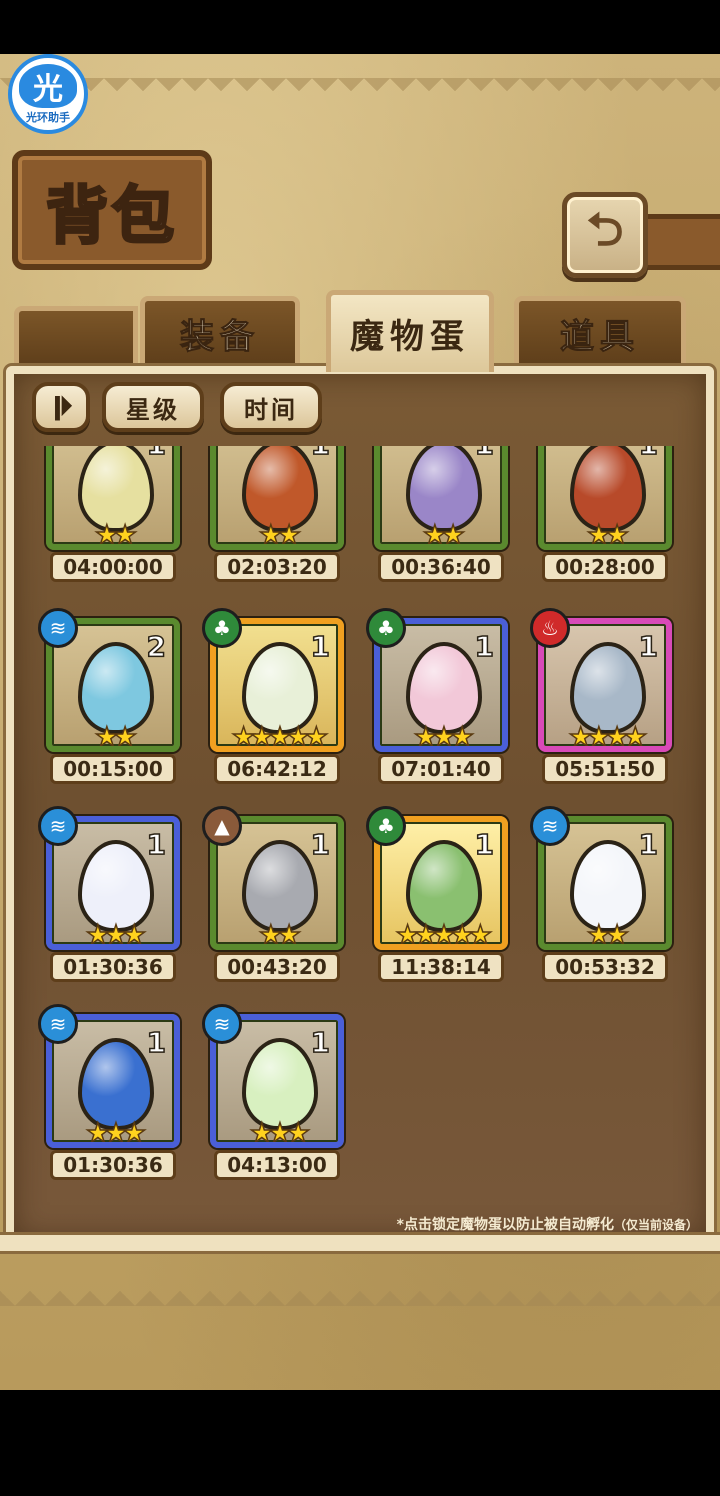 The image size is (720, 1496). What do you see at coordinates (220, 337) in the screenshot?
I see `tab-label: 装备` at bounding box center [220, 337].